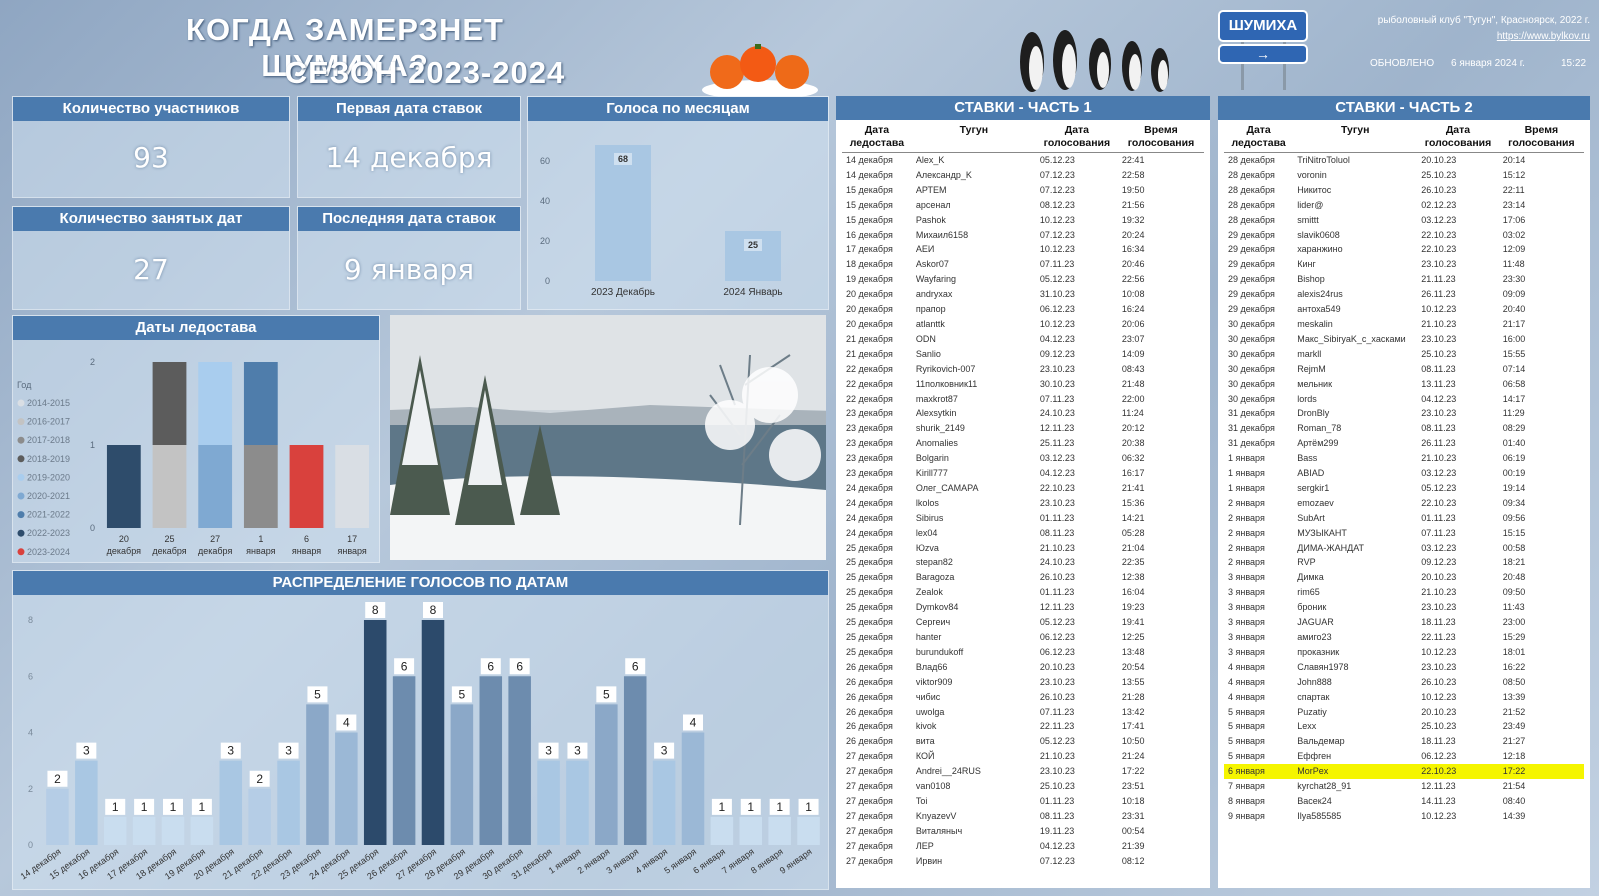 This screenshot has height=896, width=1599. What do you see at coordinates (1514, 637) in the screenshot?
I see `bets-part2-cell: 15:29` at bounding box center [1514, 637].